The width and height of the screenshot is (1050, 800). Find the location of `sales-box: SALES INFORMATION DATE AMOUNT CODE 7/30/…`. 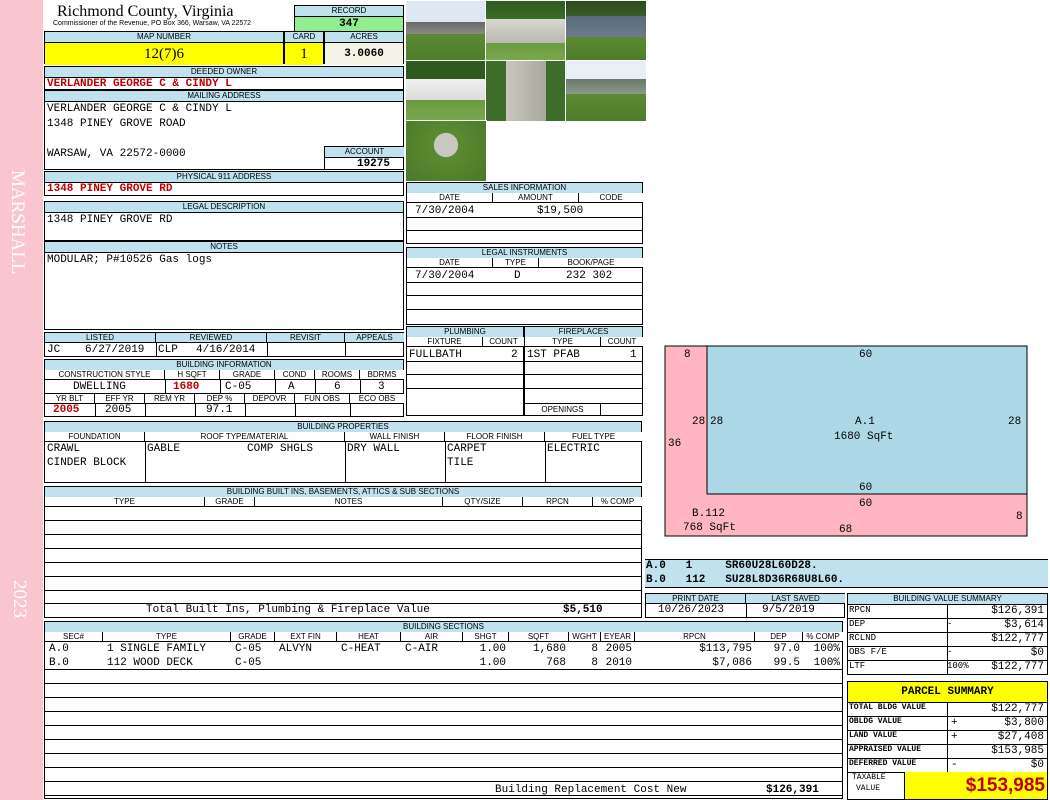

sales-box: SALES INFORMATION DATE AMOUNT CODE 7/30/… is located at coordinates (524, 213).